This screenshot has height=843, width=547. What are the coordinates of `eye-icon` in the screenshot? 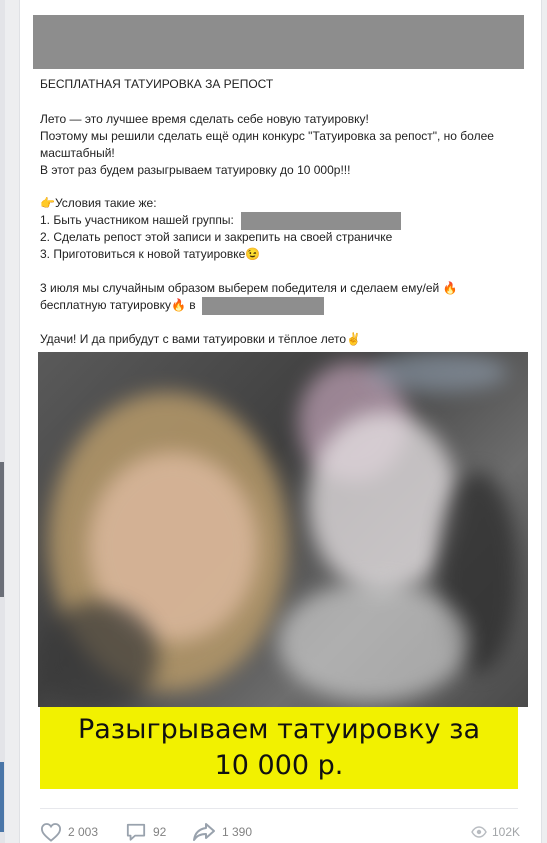 It's located at (479, 832).